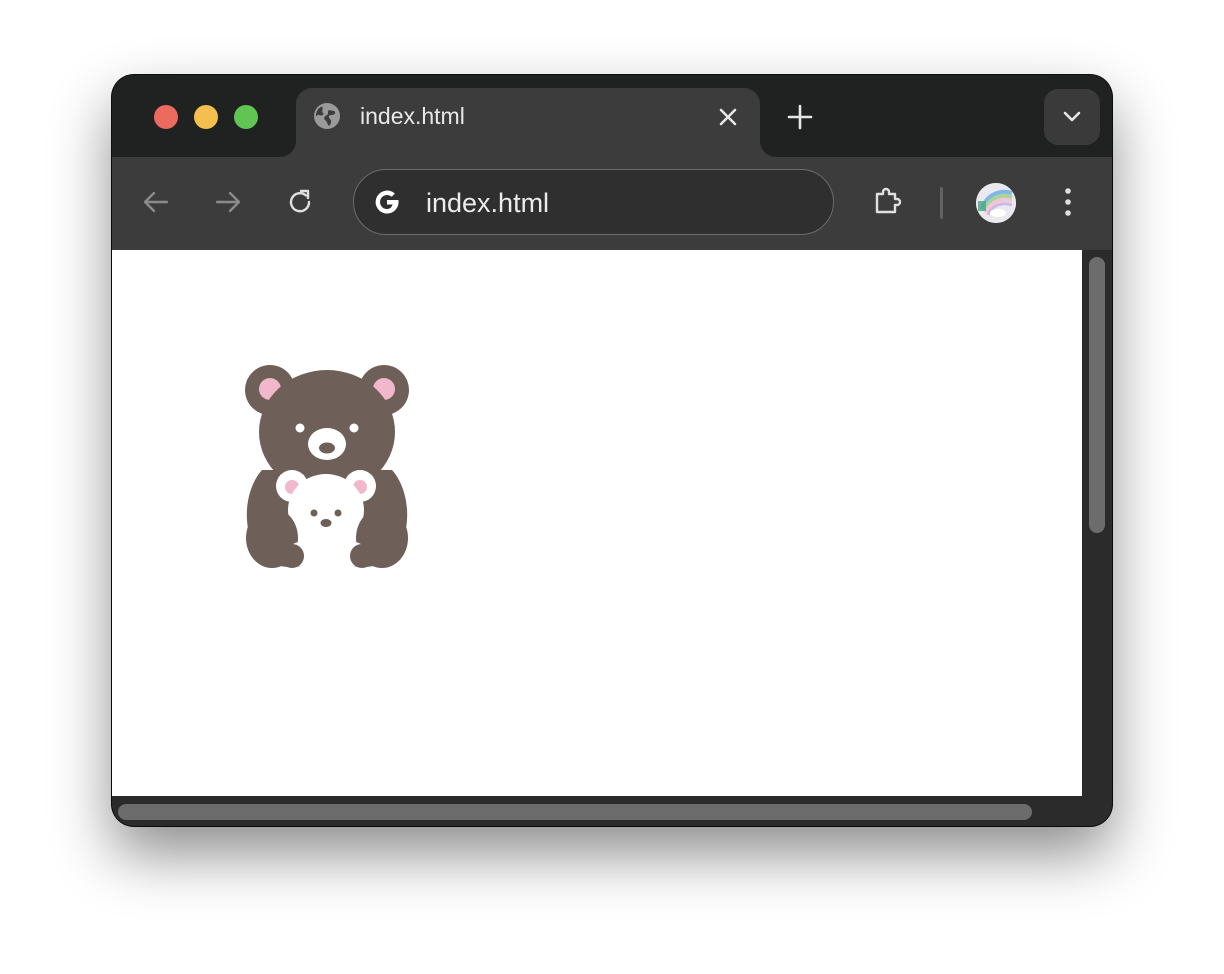 The width and height of the screenshot is (1224, 974). Describe the element at coordinates (206, 117) in the screenshot. I see `minimize-window-button` at that location.